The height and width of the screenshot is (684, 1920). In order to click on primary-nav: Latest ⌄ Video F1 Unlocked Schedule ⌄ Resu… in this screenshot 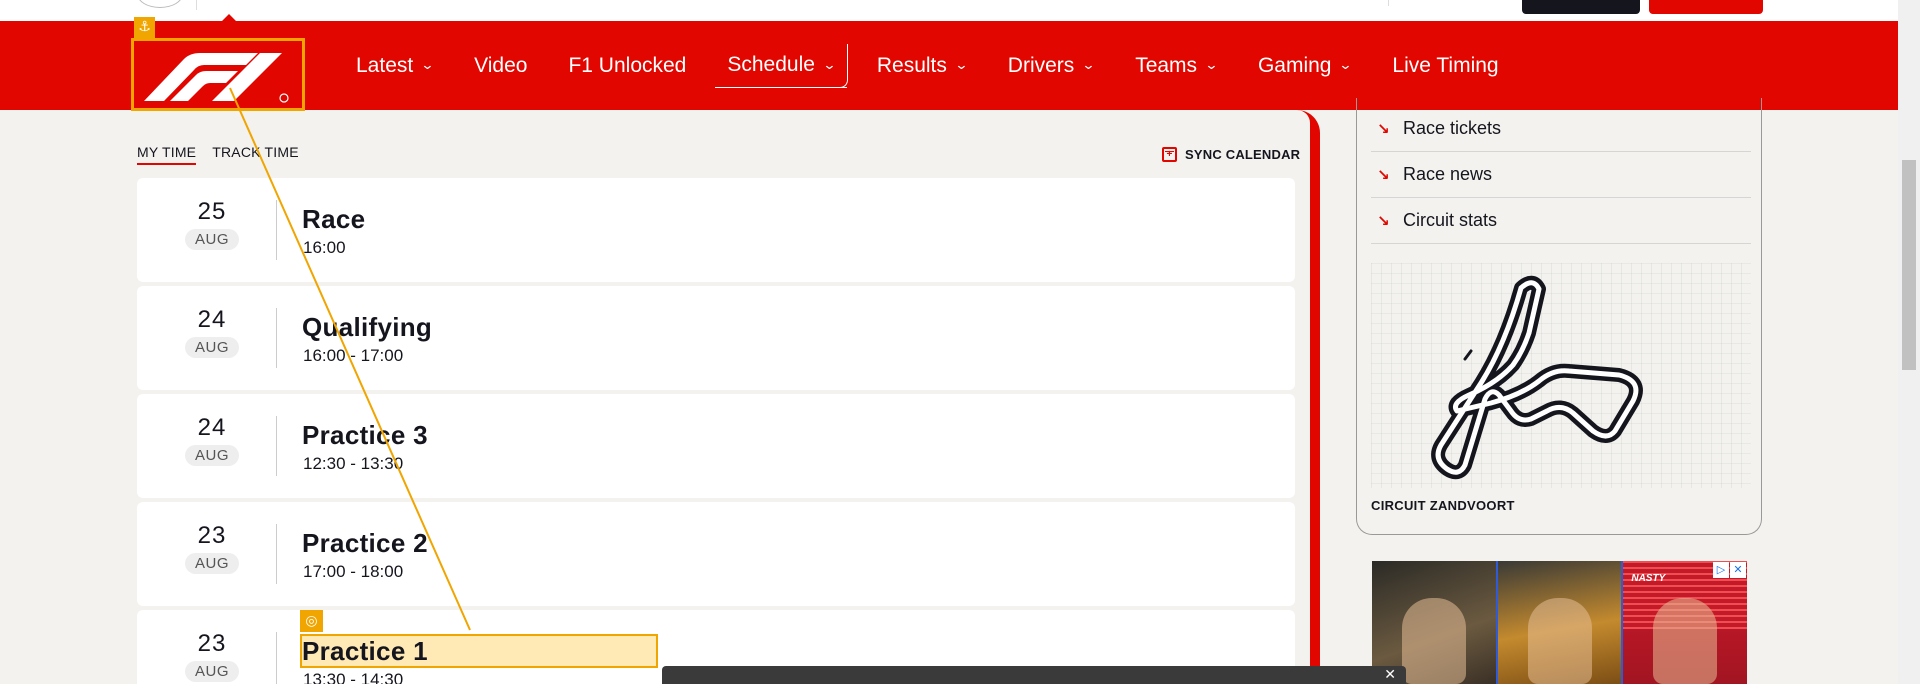, I will do `click(936, 65)`.